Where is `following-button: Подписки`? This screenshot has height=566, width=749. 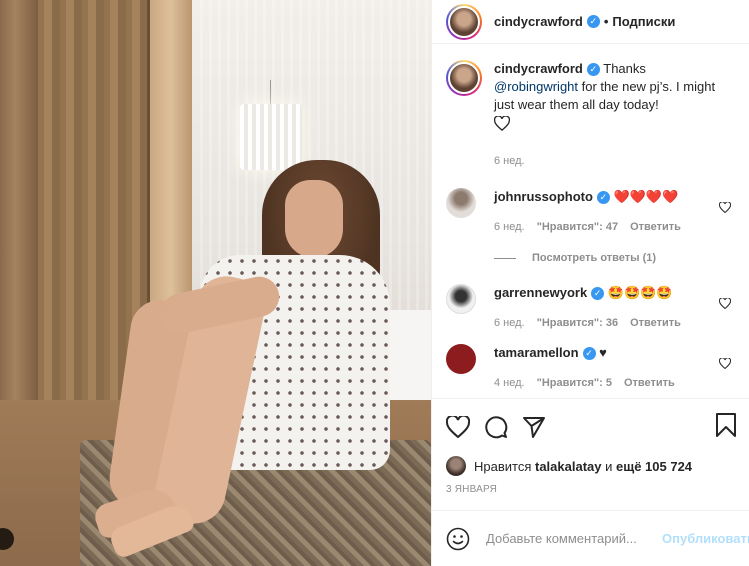 following-button: Подписки is located at coordinates (643, 21).